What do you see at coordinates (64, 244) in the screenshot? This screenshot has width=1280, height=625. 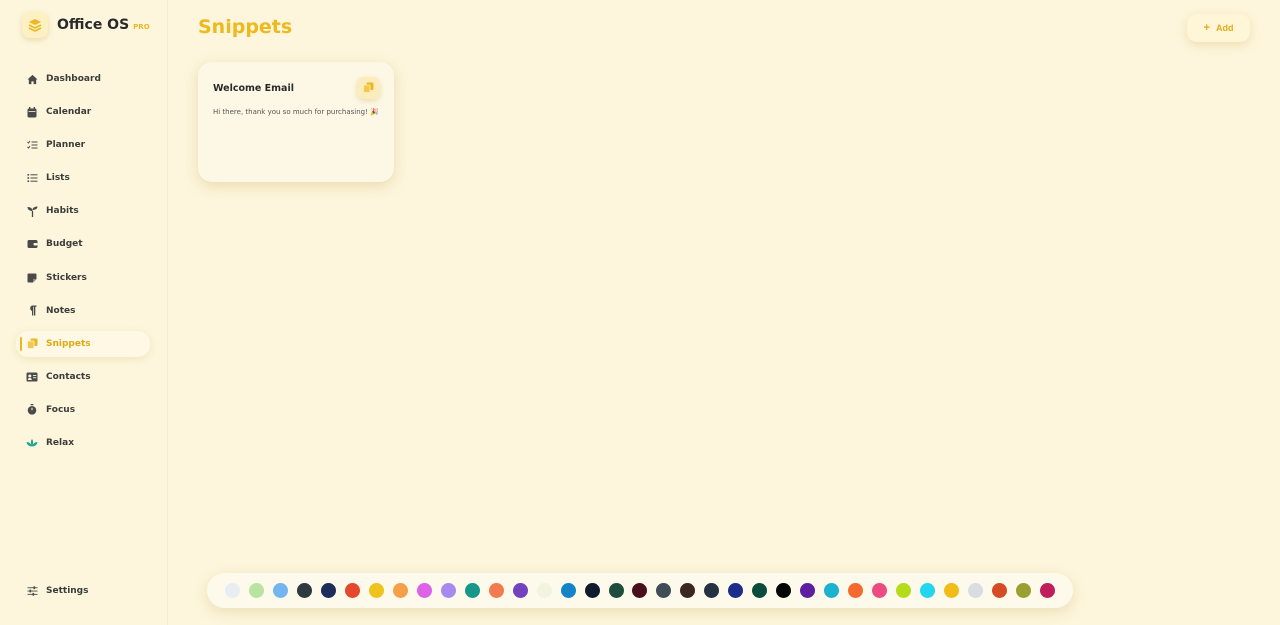 I see `sidebar-item-label: Budget` at bounding box center [64, 244].